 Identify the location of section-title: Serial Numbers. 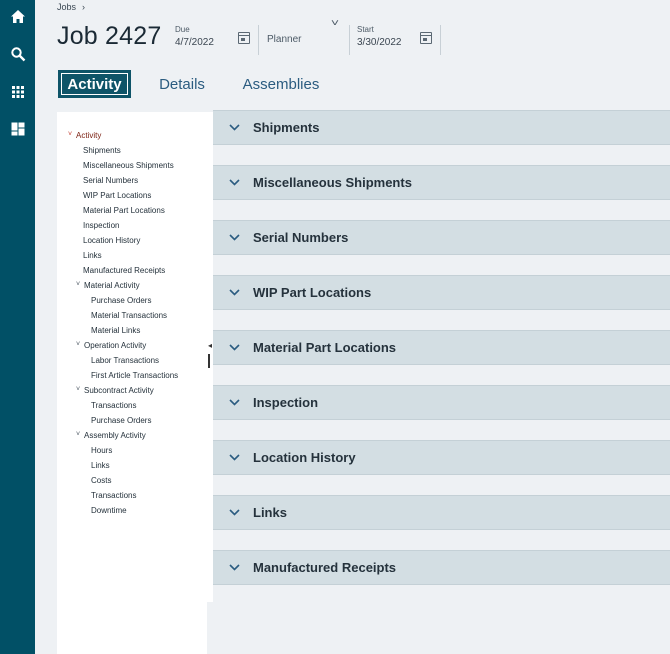
(301, 237).